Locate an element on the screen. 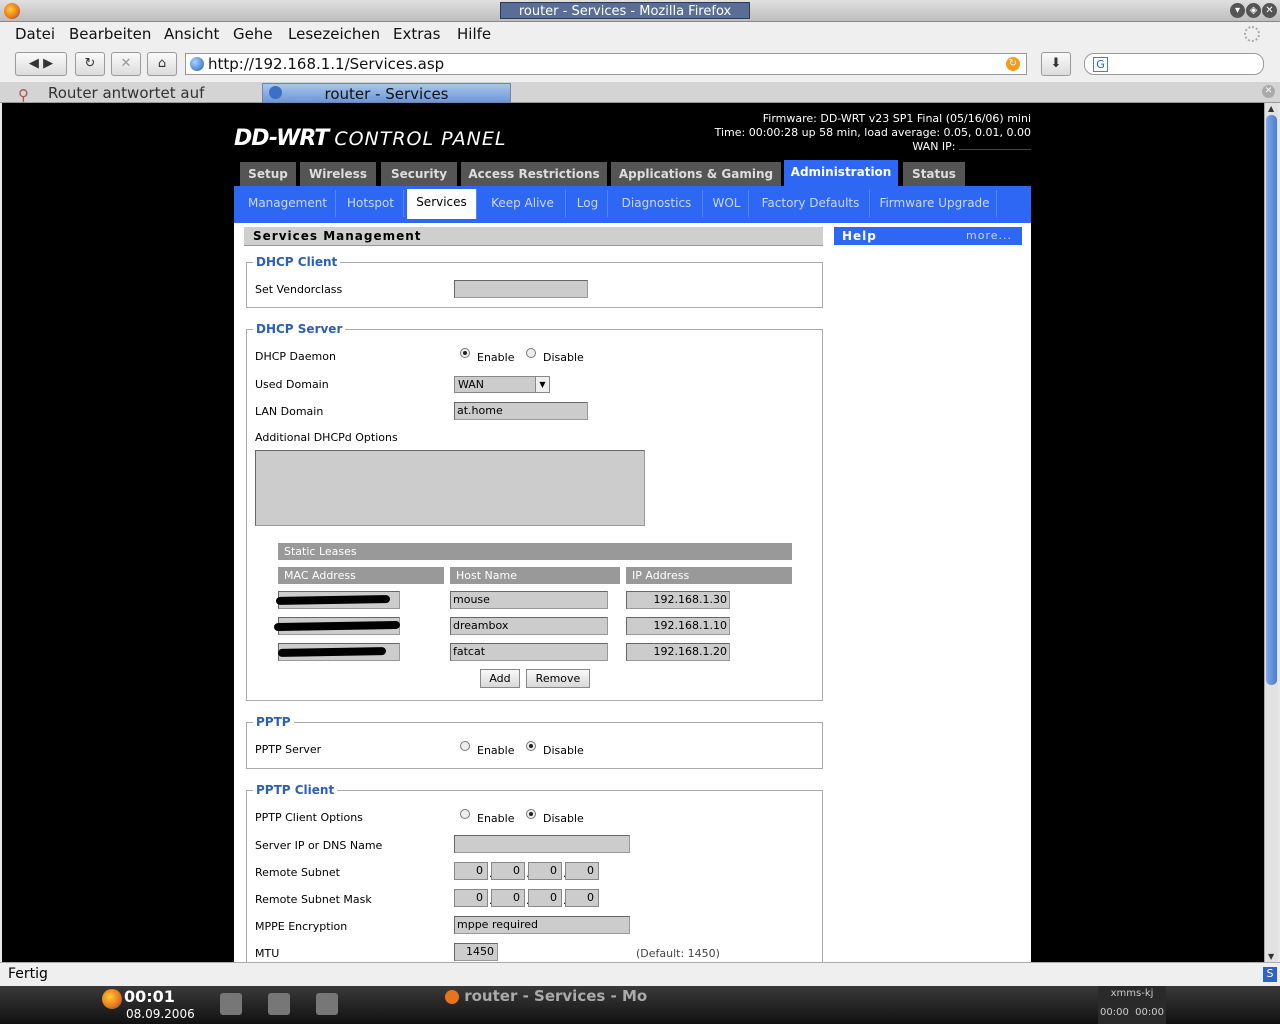 This screenshot has width=1280, height=1024. remote-subnet-octet-1: 0 is located at coordinates (471, 871).